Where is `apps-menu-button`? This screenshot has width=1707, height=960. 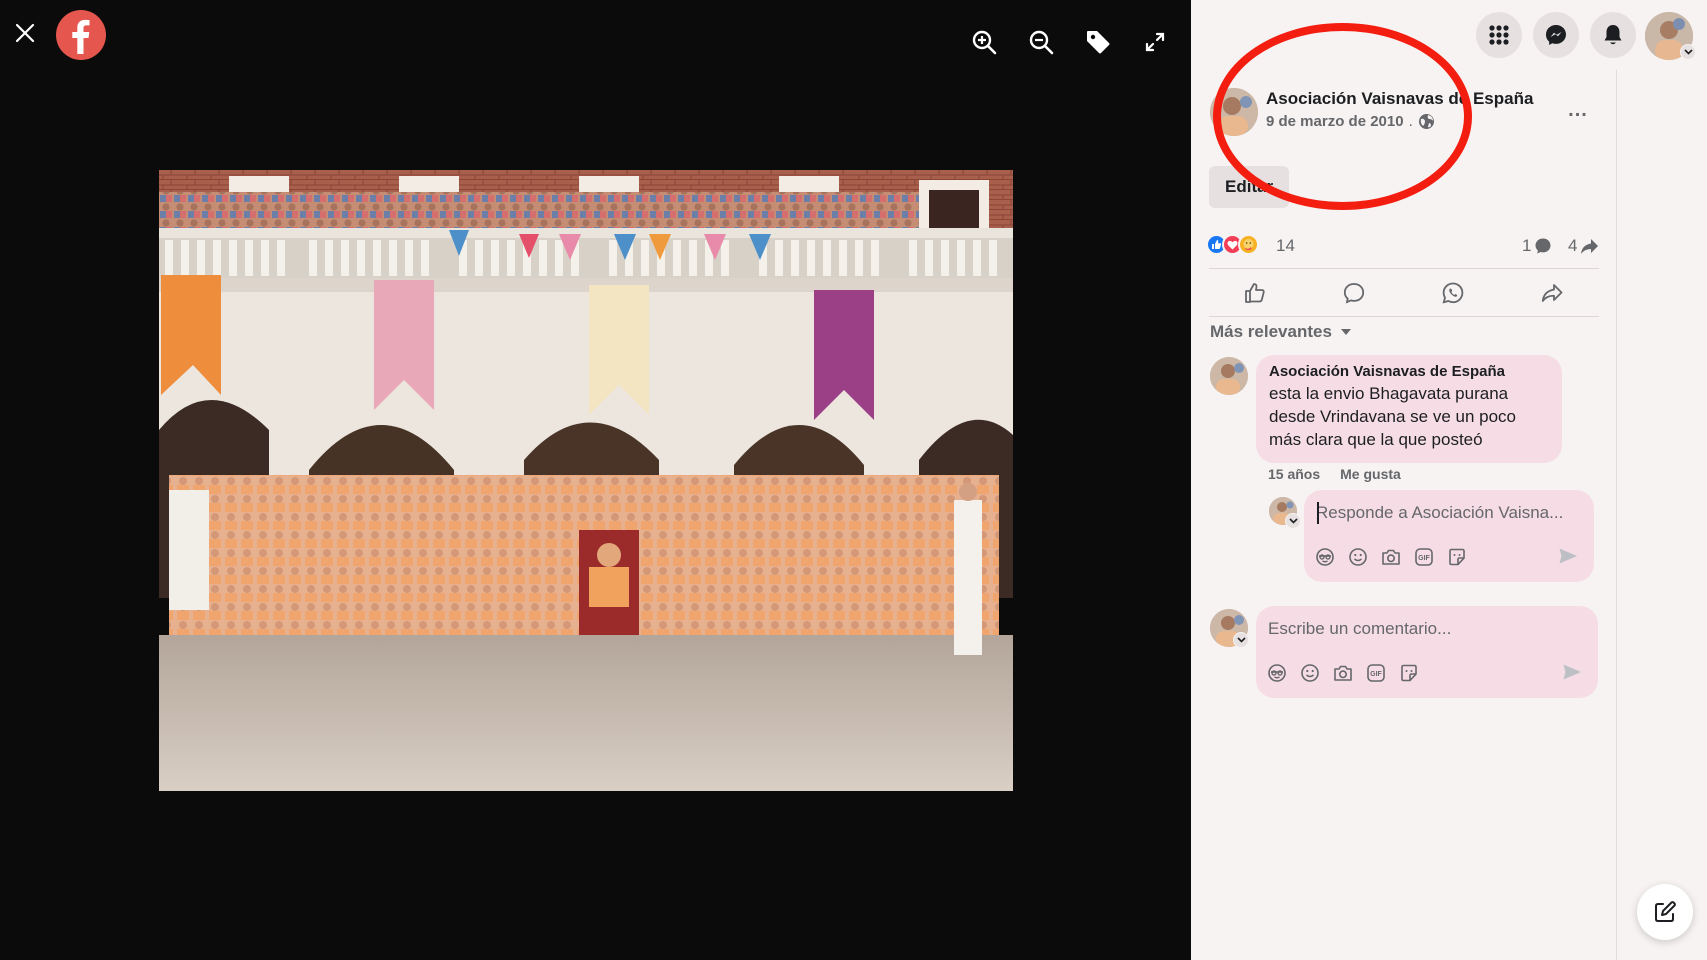 apps-menu-button is located at coordinates (1499, 35).